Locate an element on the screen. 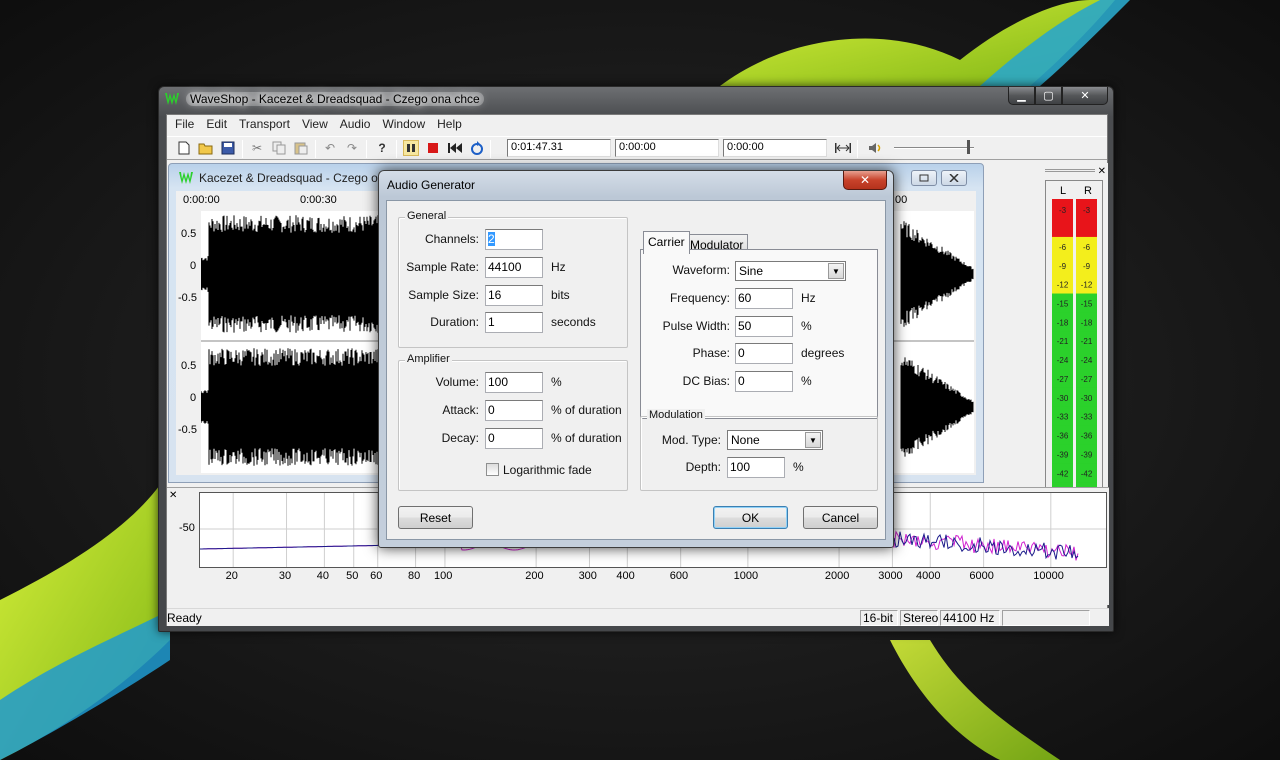 The height and width of the screenshot is (760, 1280). ruler-label: 0:00:30 is located at coordinates (318, 200).